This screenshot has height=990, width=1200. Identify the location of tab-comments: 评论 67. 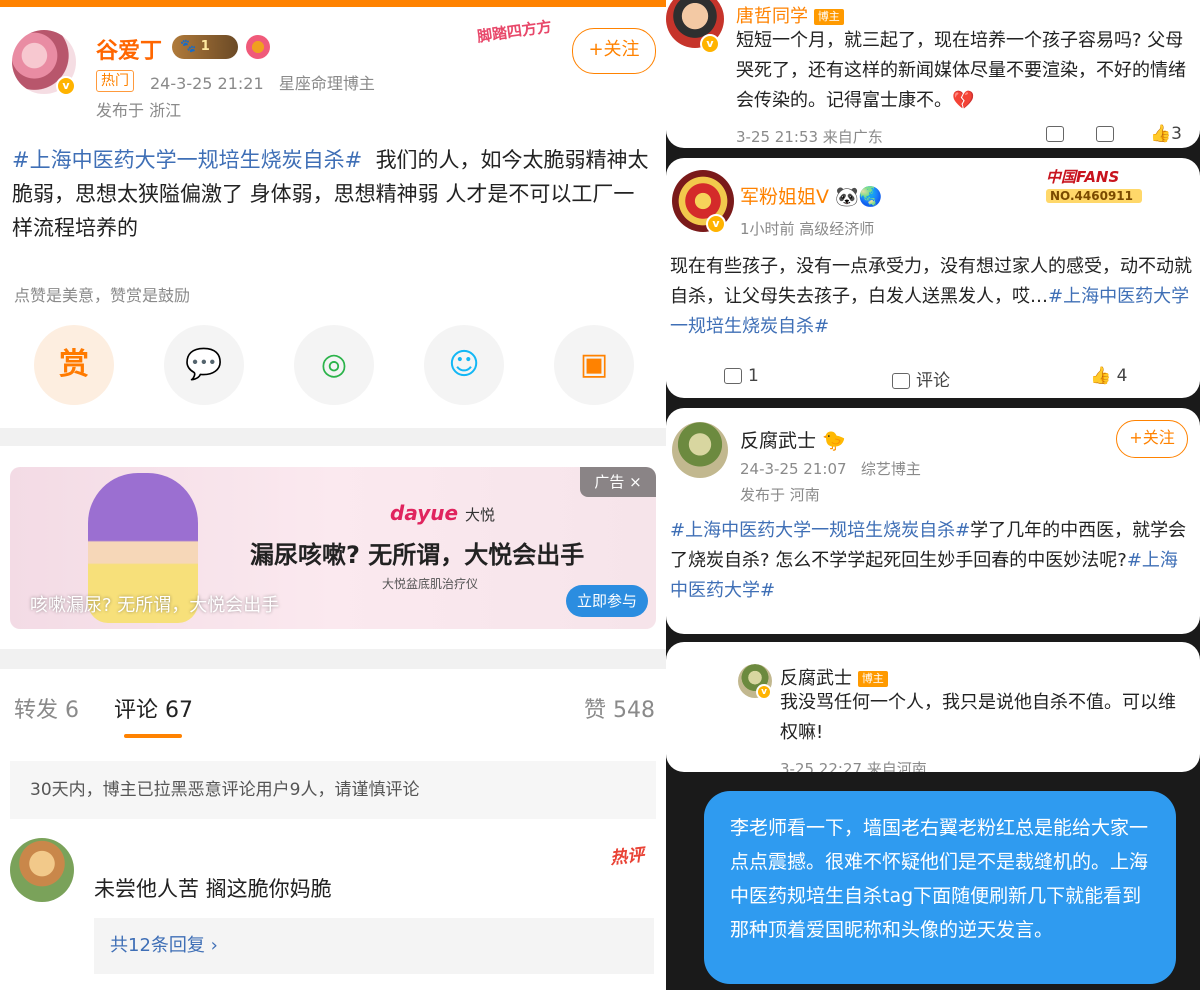
(153, 708).